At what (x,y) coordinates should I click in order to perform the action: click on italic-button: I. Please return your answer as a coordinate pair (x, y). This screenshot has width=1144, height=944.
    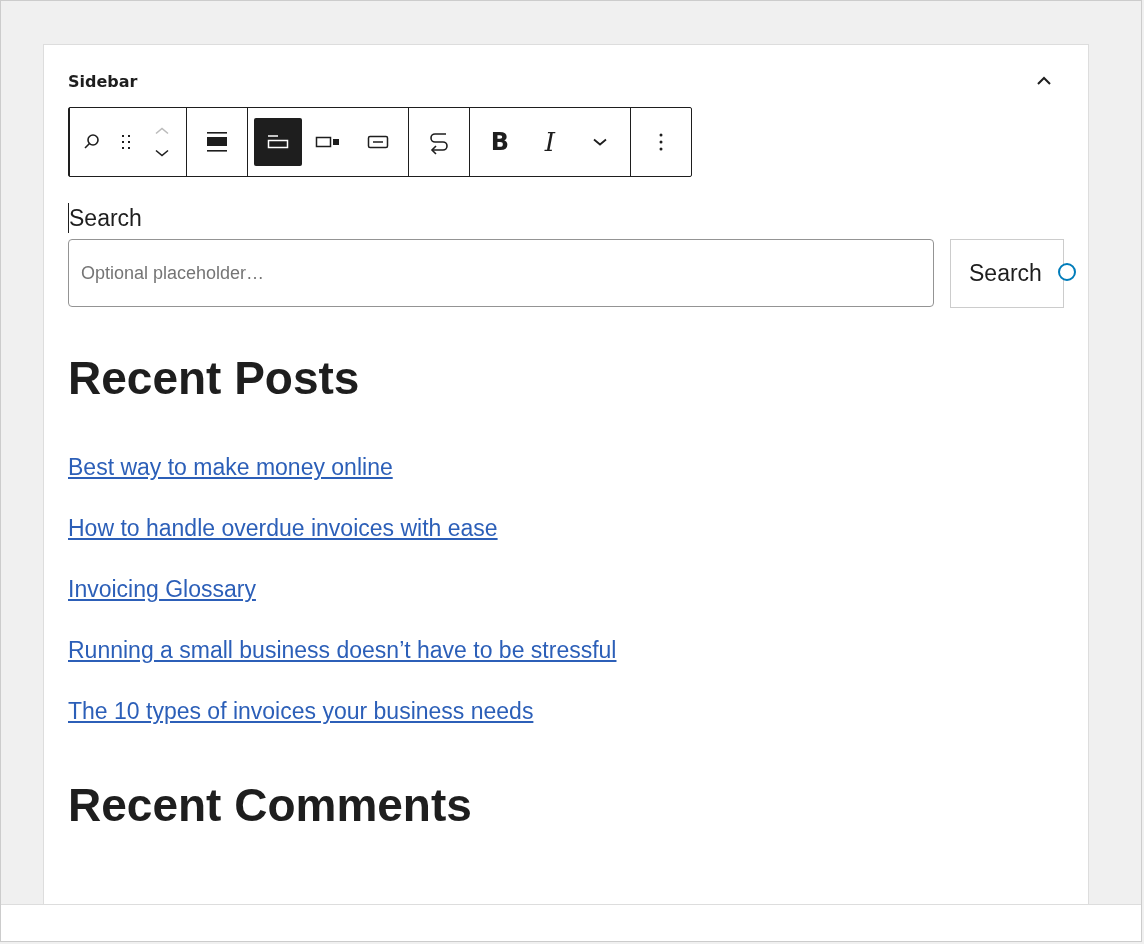
    Looking at the image, I should click on (550, 142).